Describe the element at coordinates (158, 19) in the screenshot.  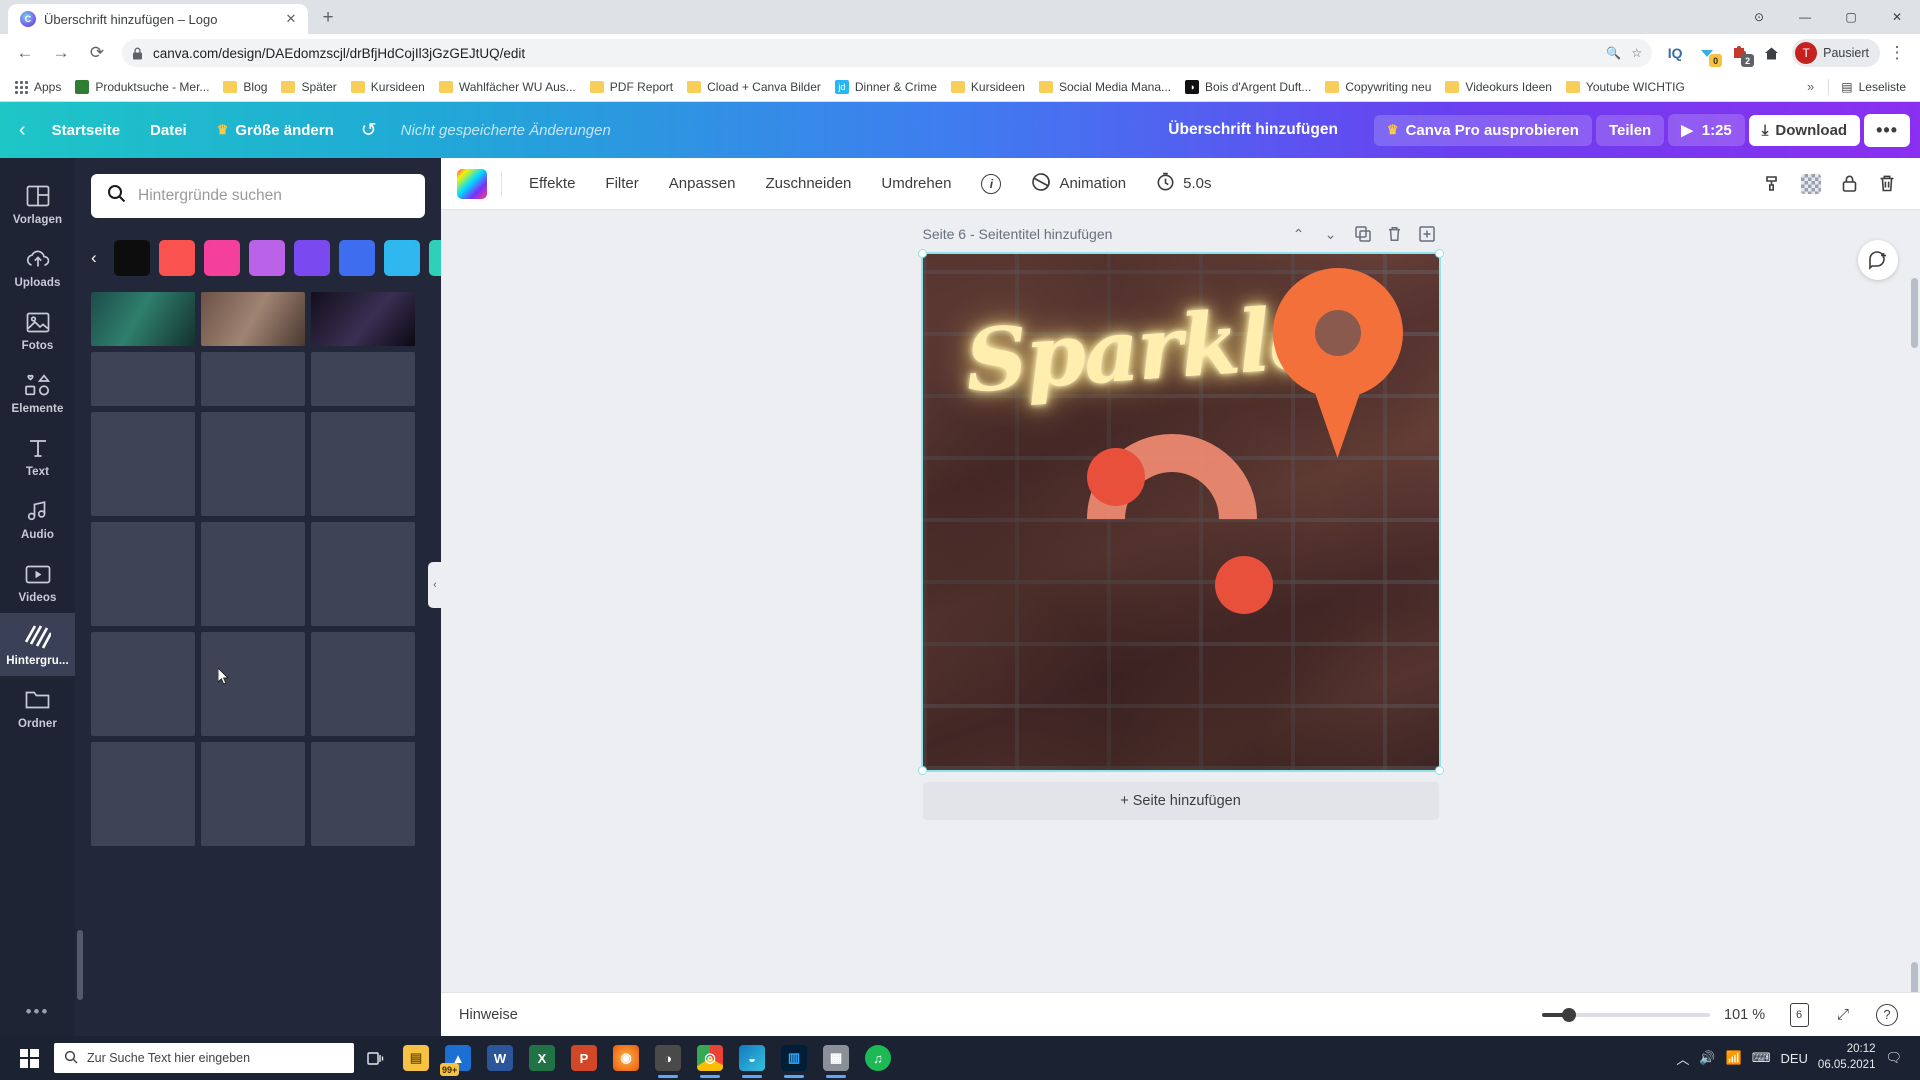
I see `browser-tab: C Überschrift hinzufügen – Logo ✕` at that location.